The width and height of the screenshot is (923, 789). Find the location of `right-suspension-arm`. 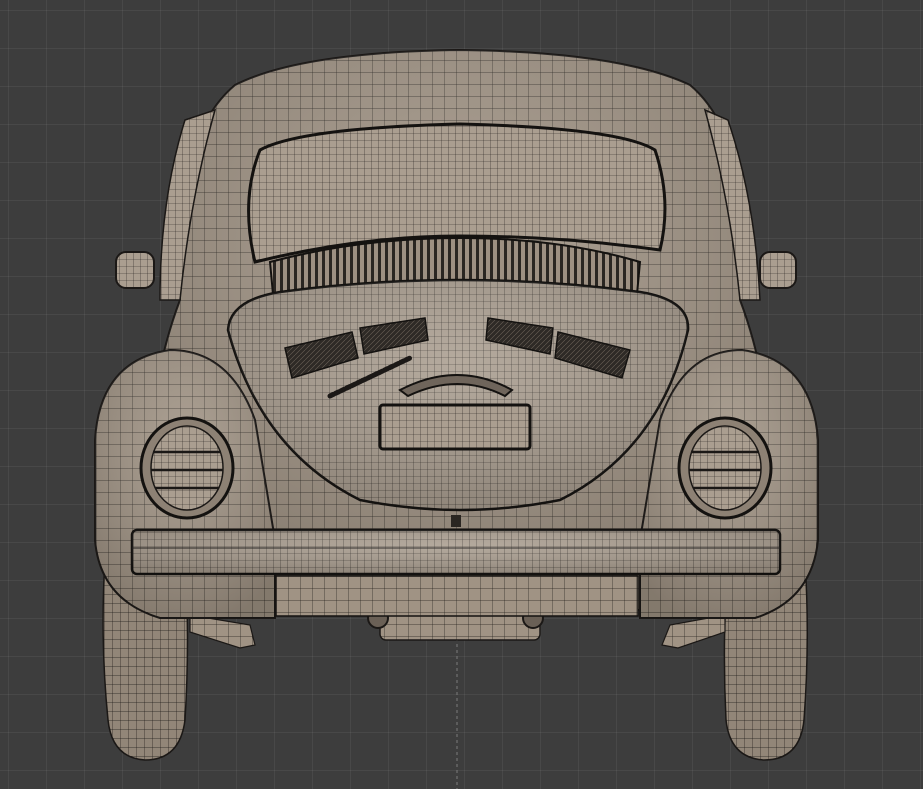

right-suspension-arm is located at coordinates (693, 631).